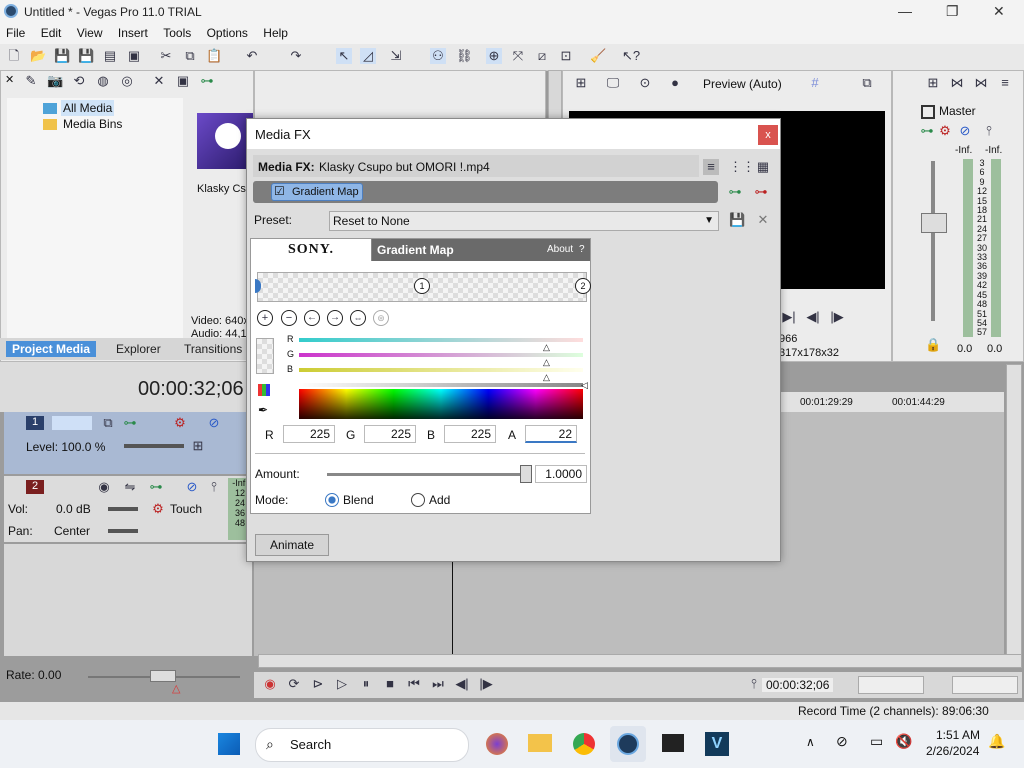  I want to click on tray-chevron-up-icon: ∧, so click(810, 742).